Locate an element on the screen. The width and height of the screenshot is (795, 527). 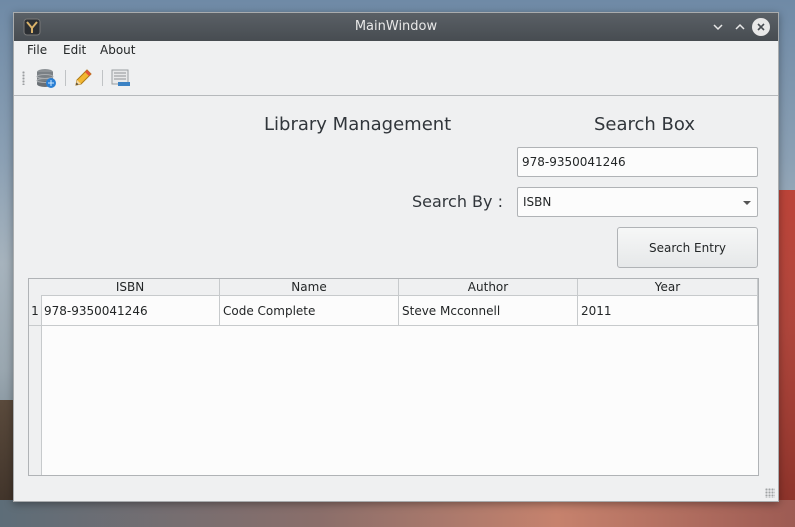
search-by-label: Search By : is located at coordinates (457, 201).